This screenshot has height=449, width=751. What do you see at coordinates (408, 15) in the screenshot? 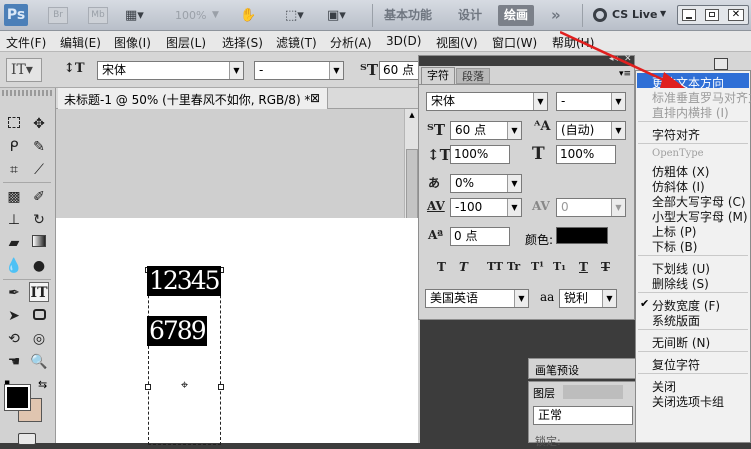
I see `workspace-essentials: 基本功能` at bounding box center [408, 15].